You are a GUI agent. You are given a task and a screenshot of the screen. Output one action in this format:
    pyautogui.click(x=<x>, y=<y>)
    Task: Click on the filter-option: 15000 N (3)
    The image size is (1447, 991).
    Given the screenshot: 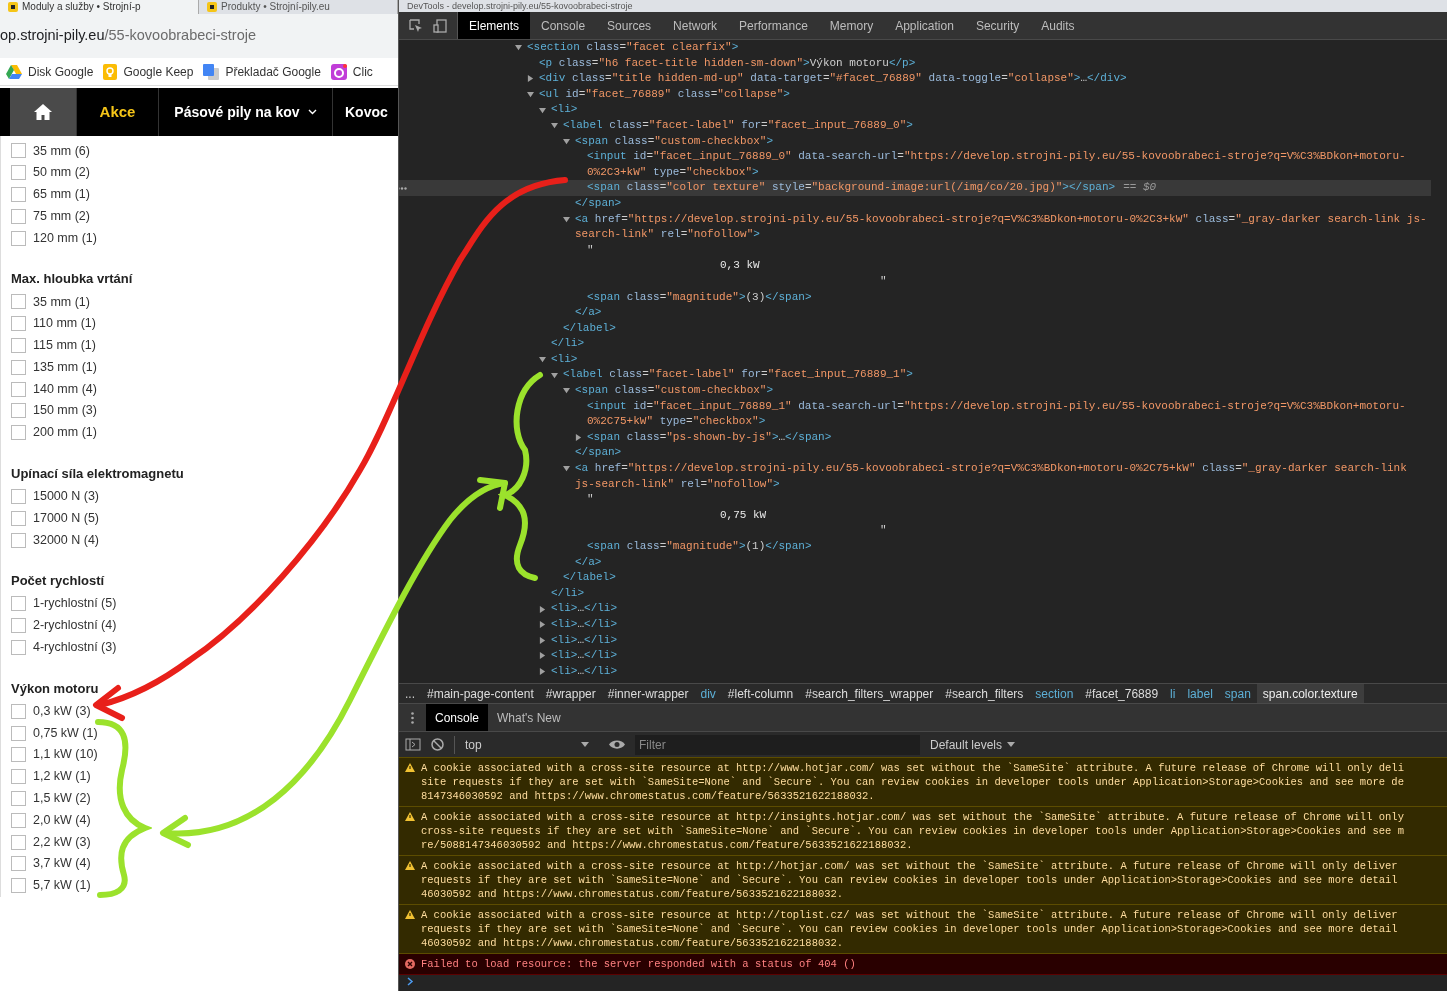 What is the action you would take?
    pyautogui.click(x=204, y=496)
    